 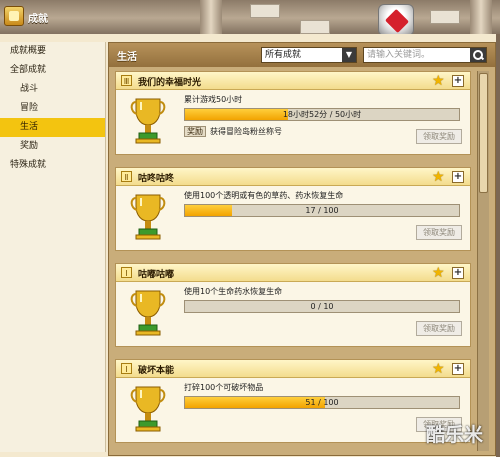 I want to click on card-header: Ⅰ 破坏本能 ★ +, so click(x=293, y=369).